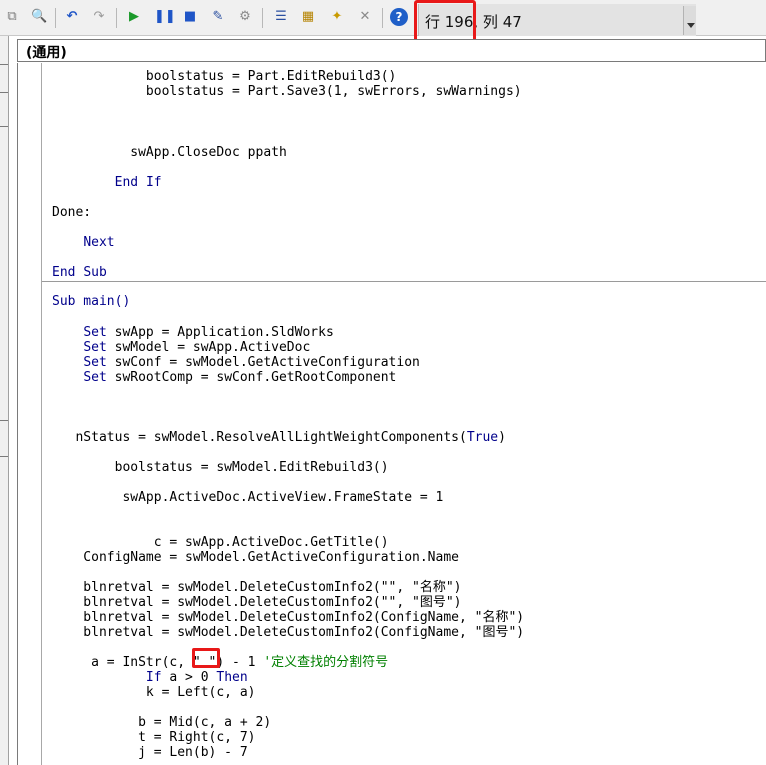 Image resolution: width=766 pixels, height=765 pixels. What do you see at coordinates (218, 17) in the screenshot?
I see `design-mode-icon: ✎` at bounding box center [218, 17].